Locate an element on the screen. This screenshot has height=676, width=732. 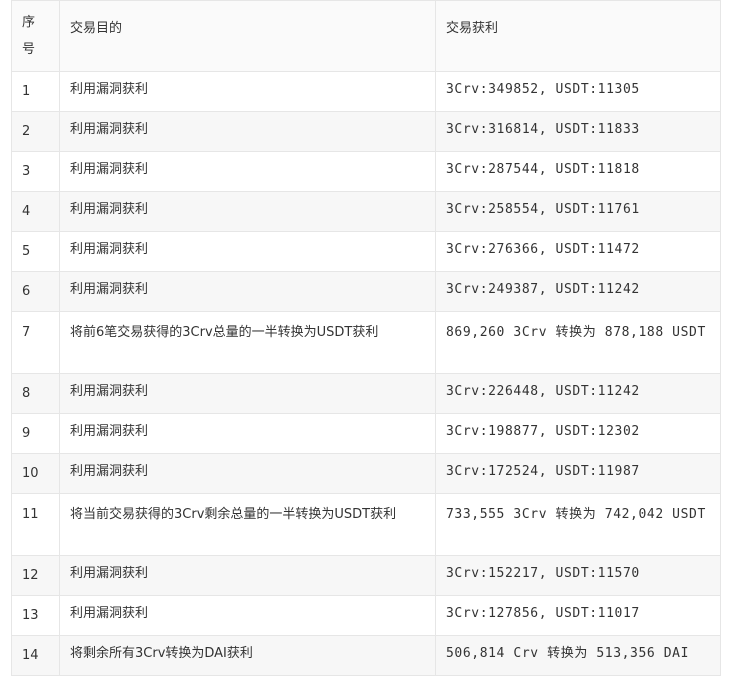
row-purpose: 将前6笔交易获得的3Crv总量的一半转换为USDT获利 is located at coordinates (247, 342).